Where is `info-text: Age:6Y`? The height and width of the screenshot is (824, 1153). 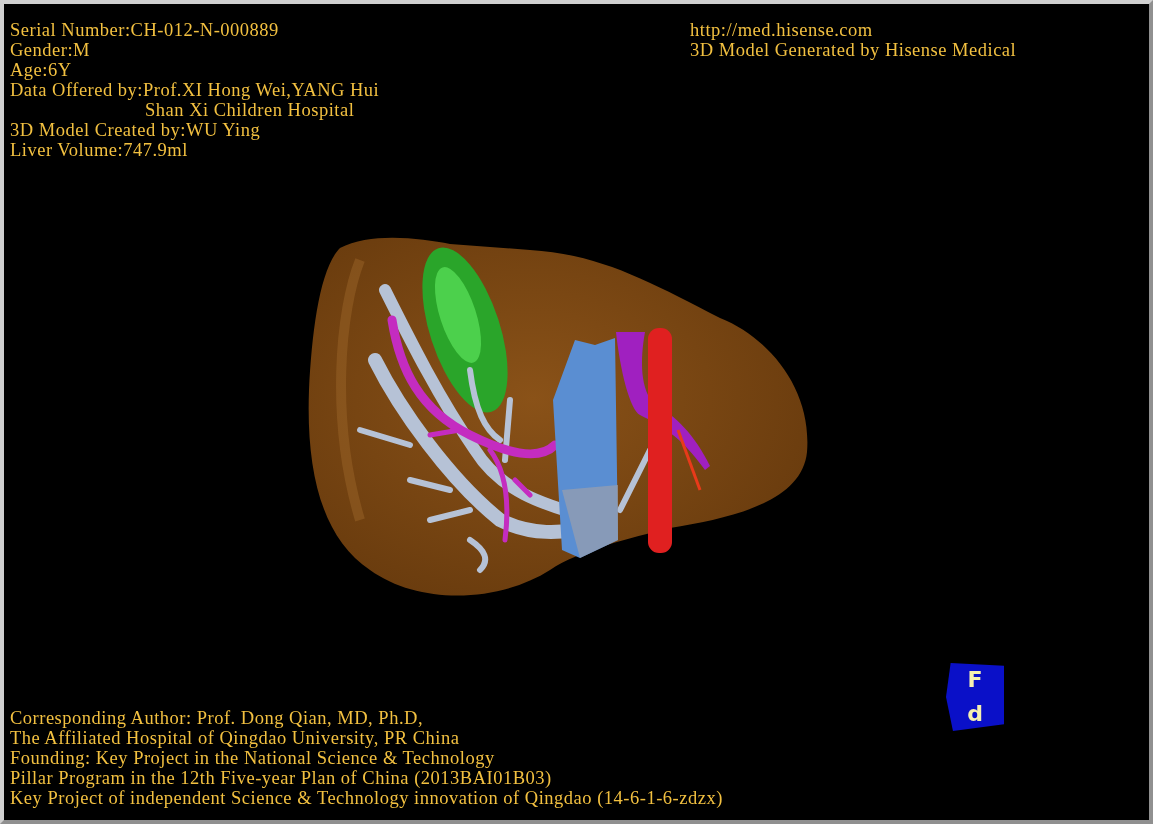
info-text: Age:6Y is located at coordinates (41, 70).